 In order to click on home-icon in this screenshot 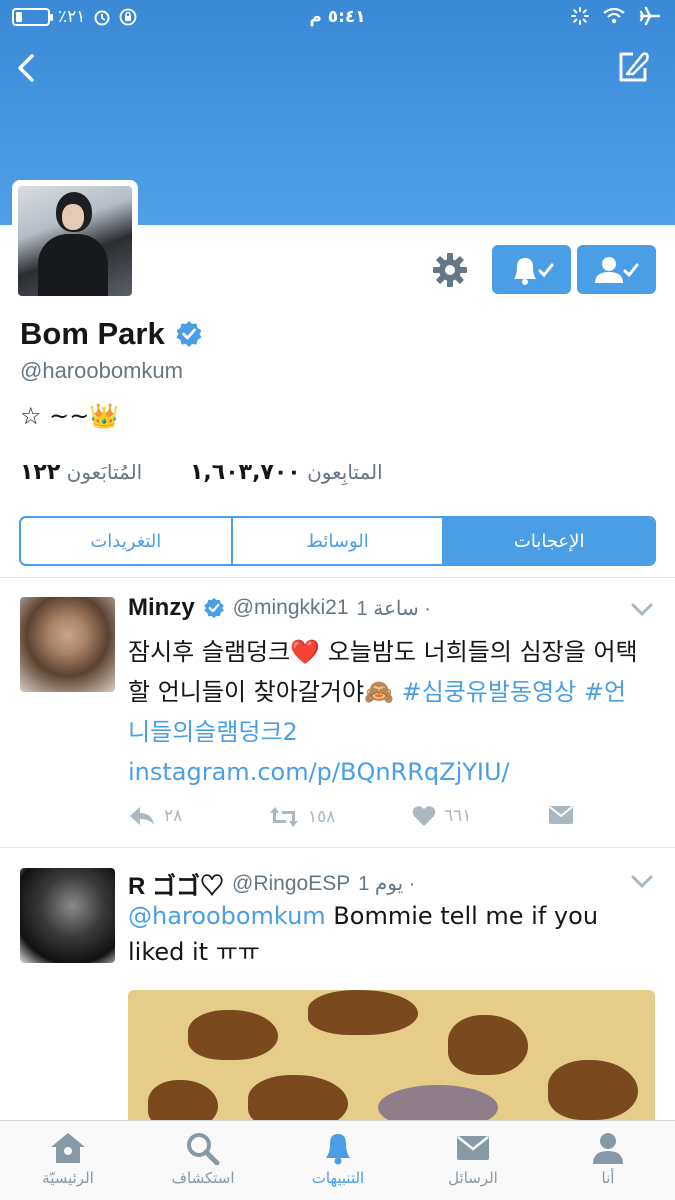, I will do `click(68, 1148)`.